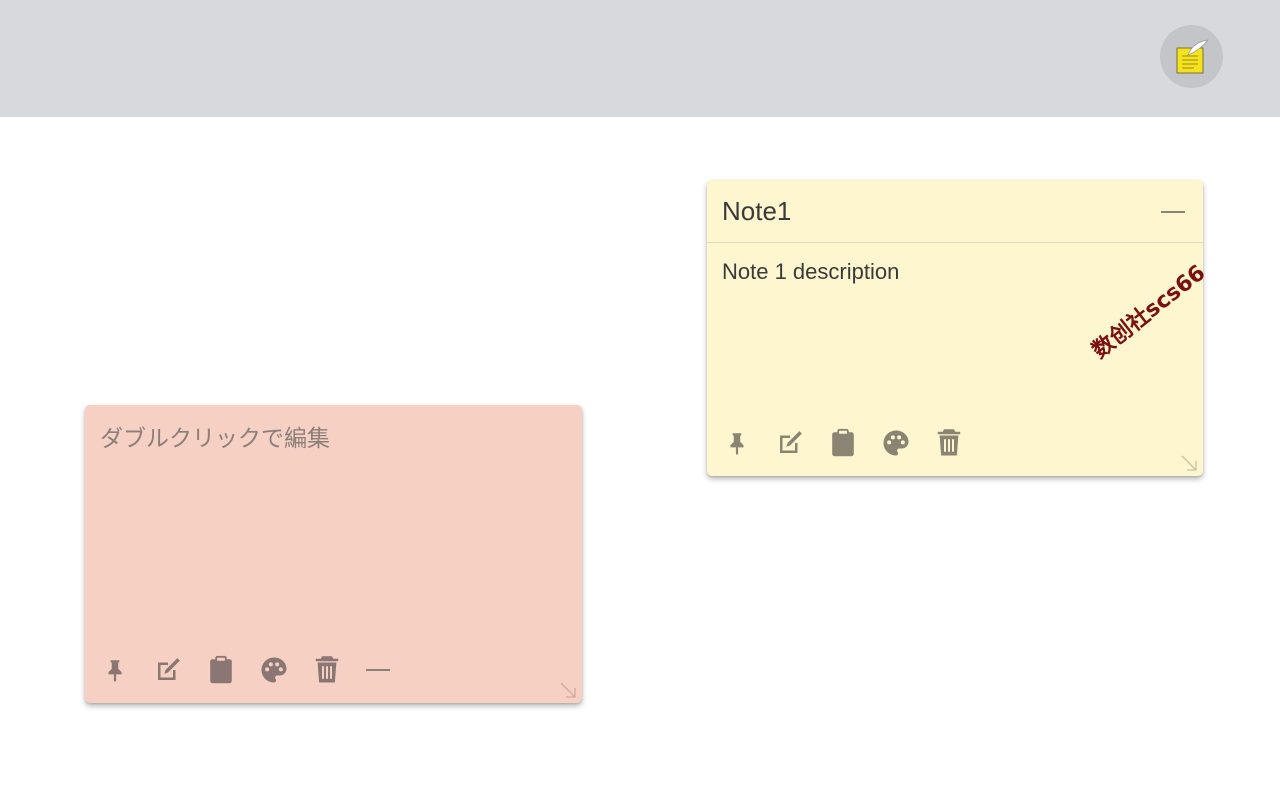 The width and height of the screenshot is (1280, 800). I want to click on new-note-button, so click(1191, 56).